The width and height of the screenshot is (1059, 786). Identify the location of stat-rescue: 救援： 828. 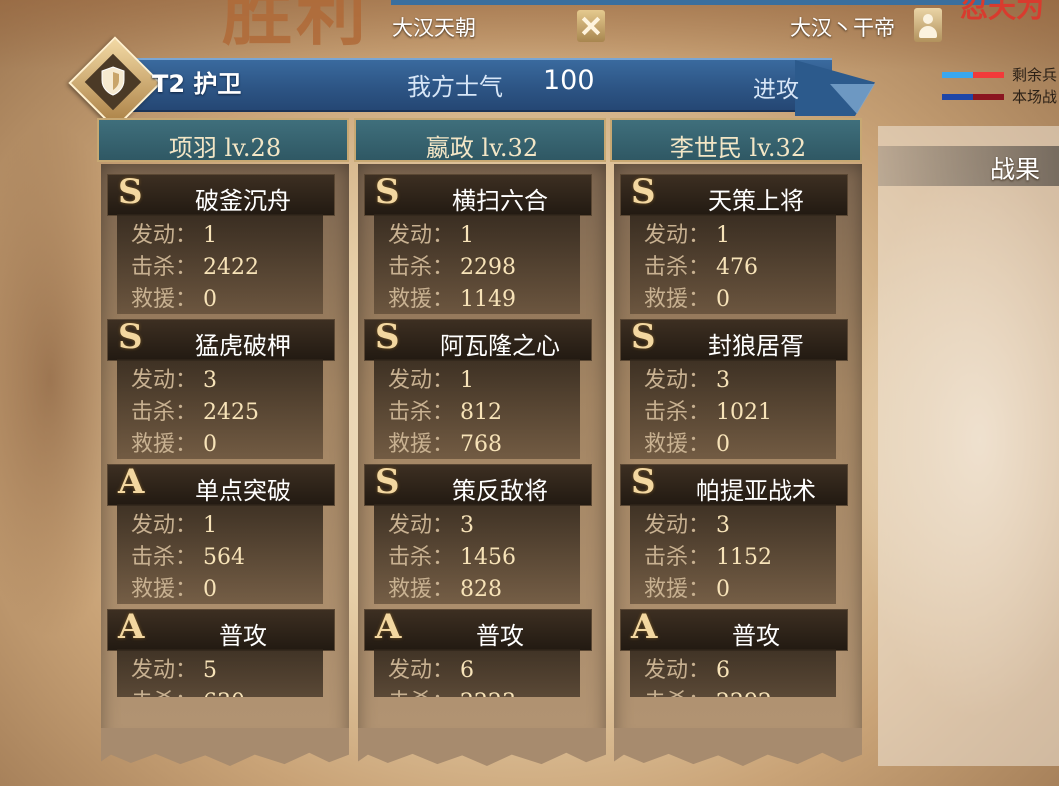
(445, 586).